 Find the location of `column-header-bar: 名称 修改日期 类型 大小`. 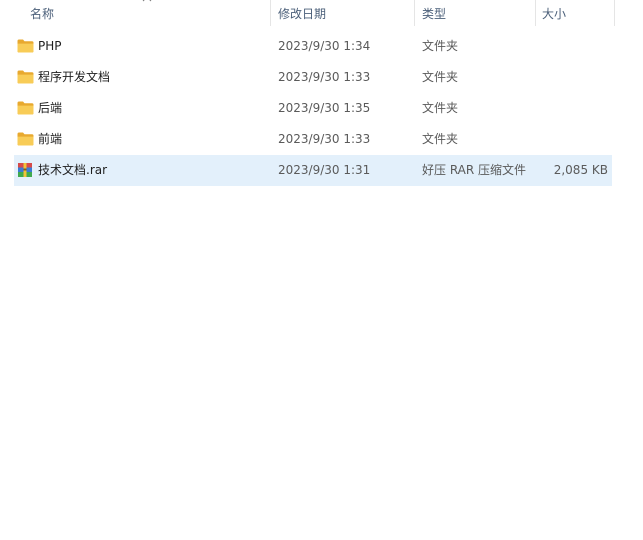

column-header-bar: 名称 修改日期 类型 大小 is located at coordinates (321, 14).